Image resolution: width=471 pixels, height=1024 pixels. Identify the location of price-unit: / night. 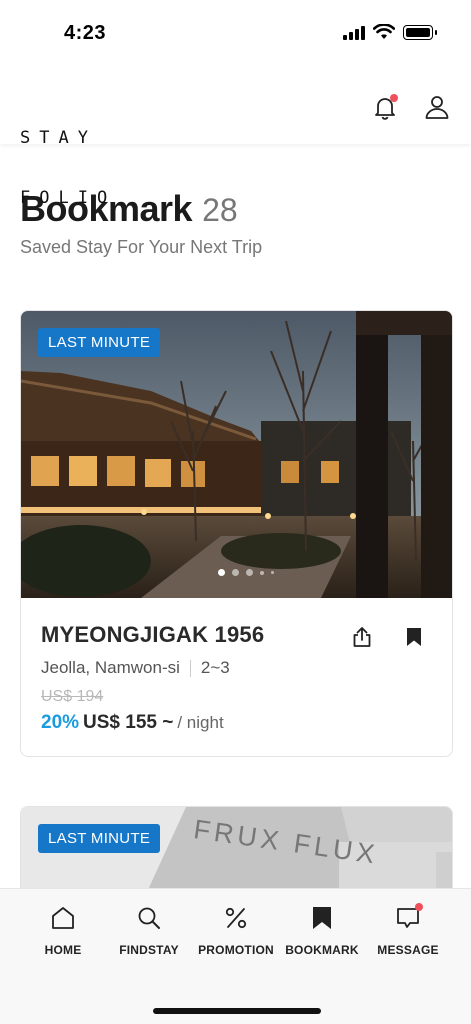
(200, 722).